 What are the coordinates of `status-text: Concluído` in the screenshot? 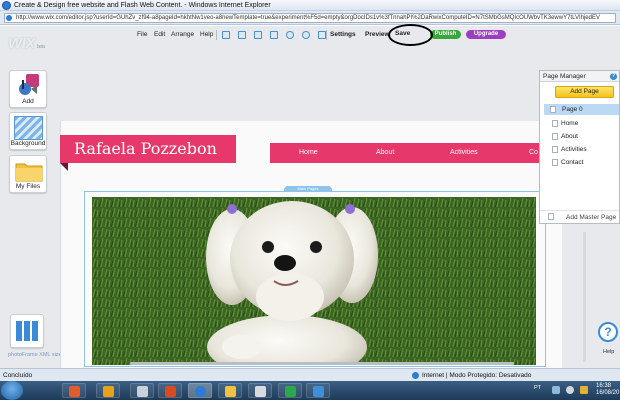 It's located at (18, 375).